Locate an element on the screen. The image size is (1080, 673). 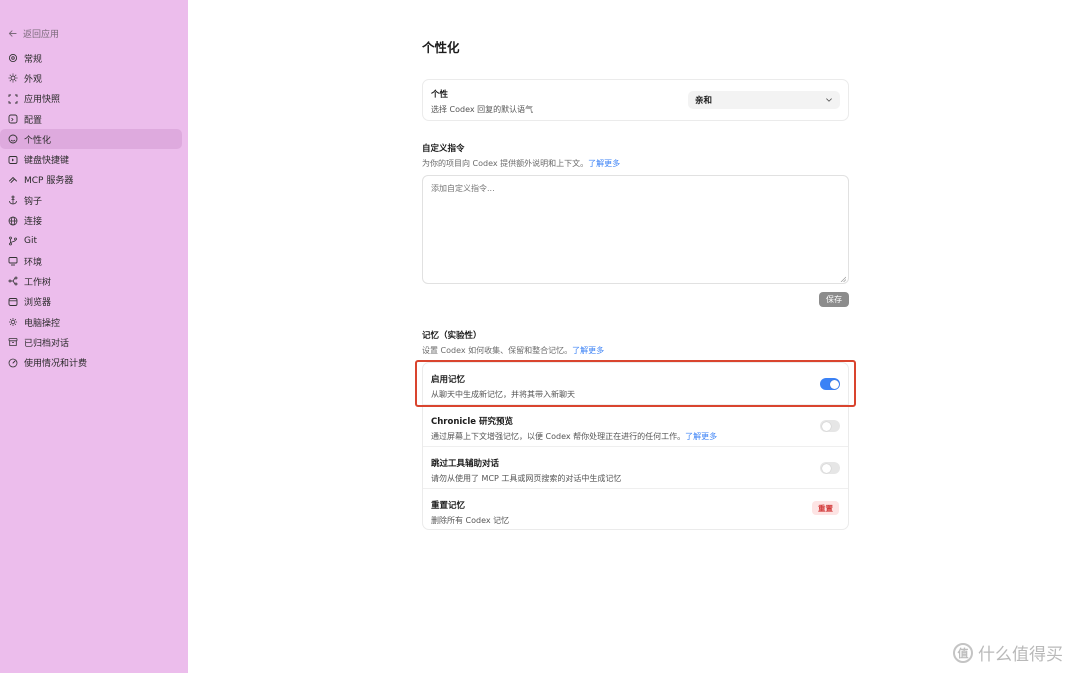
resize-handle-icon is located at coordinates (843, 279).